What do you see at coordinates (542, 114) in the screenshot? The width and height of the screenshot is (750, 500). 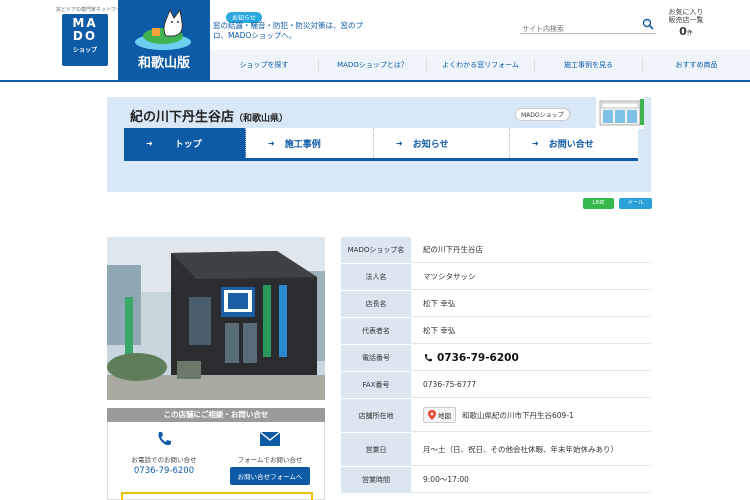 I see `mado-tag: MADOショップ` at bounding box center [542, 114].